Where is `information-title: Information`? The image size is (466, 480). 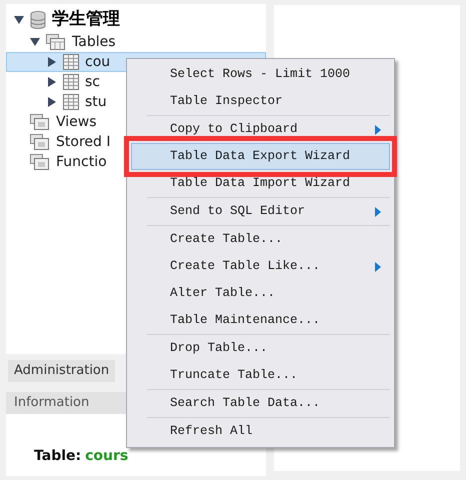
information-title: Information is located at coordinates (52, 403).